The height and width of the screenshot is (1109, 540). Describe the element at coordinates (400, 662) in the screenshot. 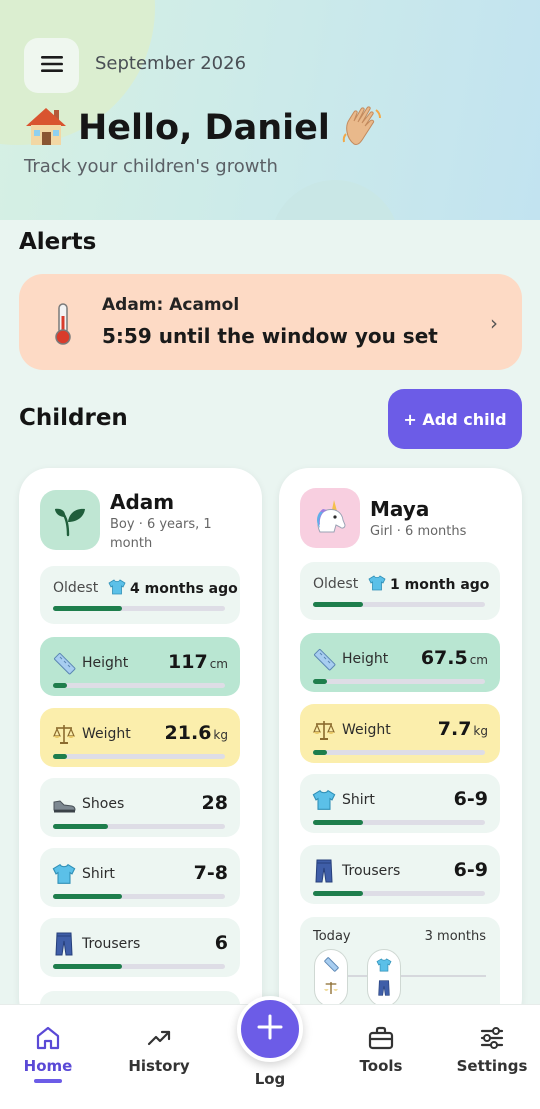

I see `metric-height: Height 67.5 cm` at that location.